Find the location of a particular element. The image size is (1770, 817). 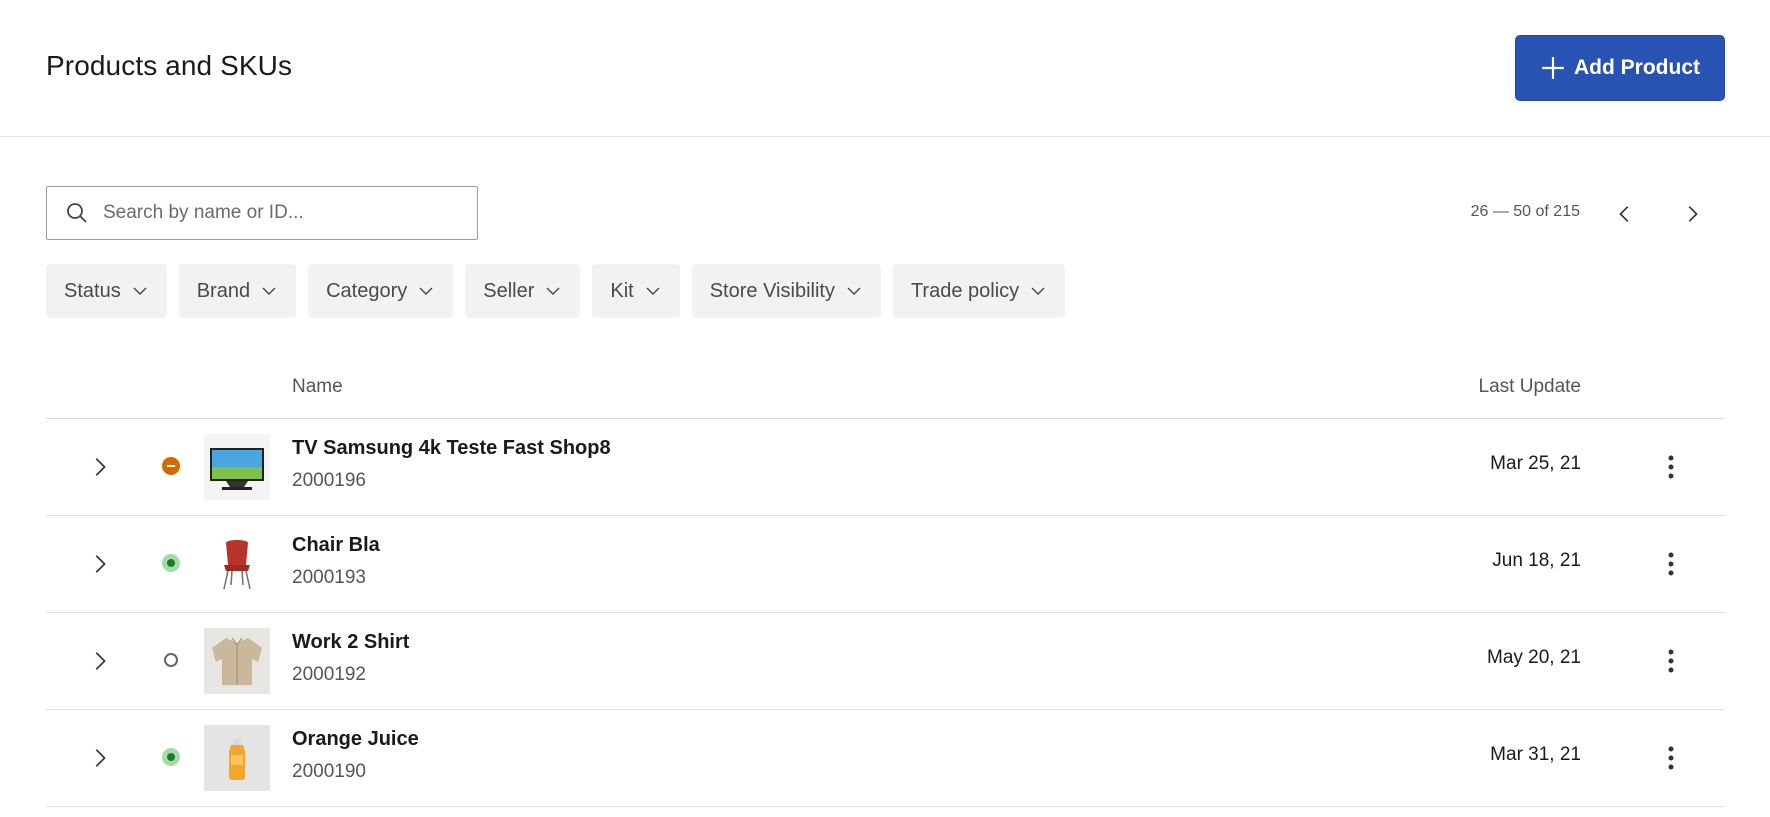

table-row: Chair Bla 2000193 Jun 18, 21 is located at coordinates (885, 564).